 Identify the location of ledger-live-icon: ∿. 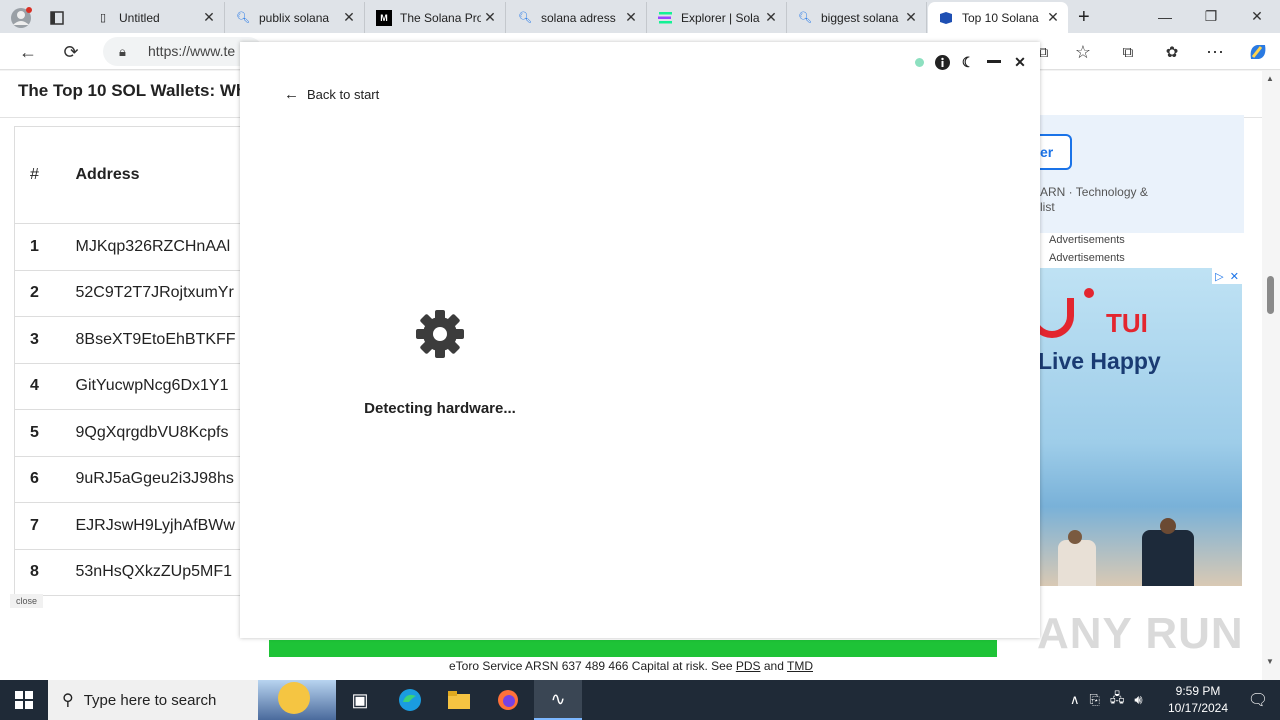
(558, 700).